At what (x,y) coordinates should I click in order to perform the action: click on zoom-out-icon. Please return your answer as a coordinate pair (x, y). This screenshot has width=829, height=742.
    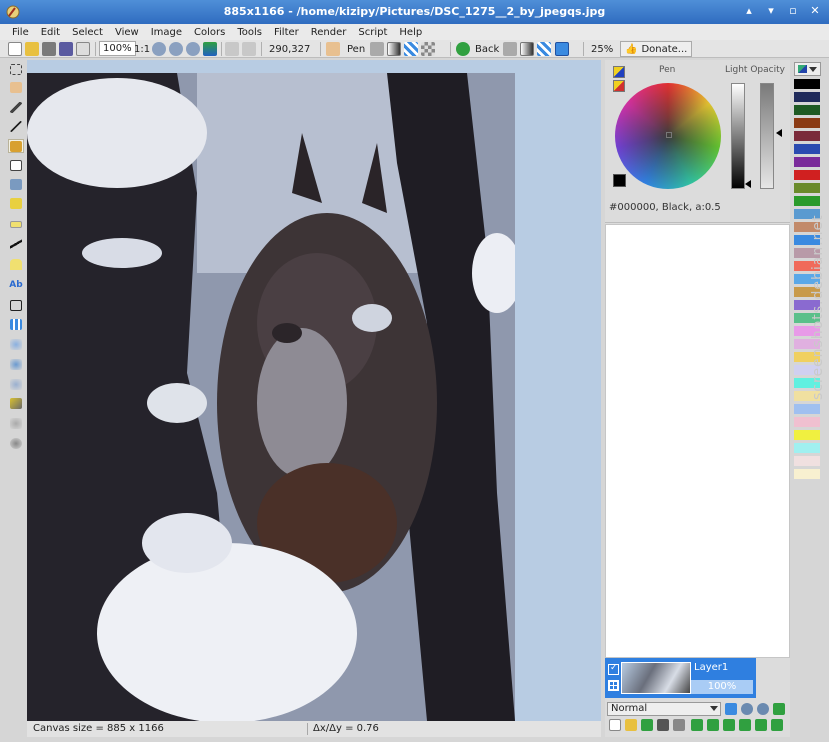
    Looking at the image, I should click on (176, 49).